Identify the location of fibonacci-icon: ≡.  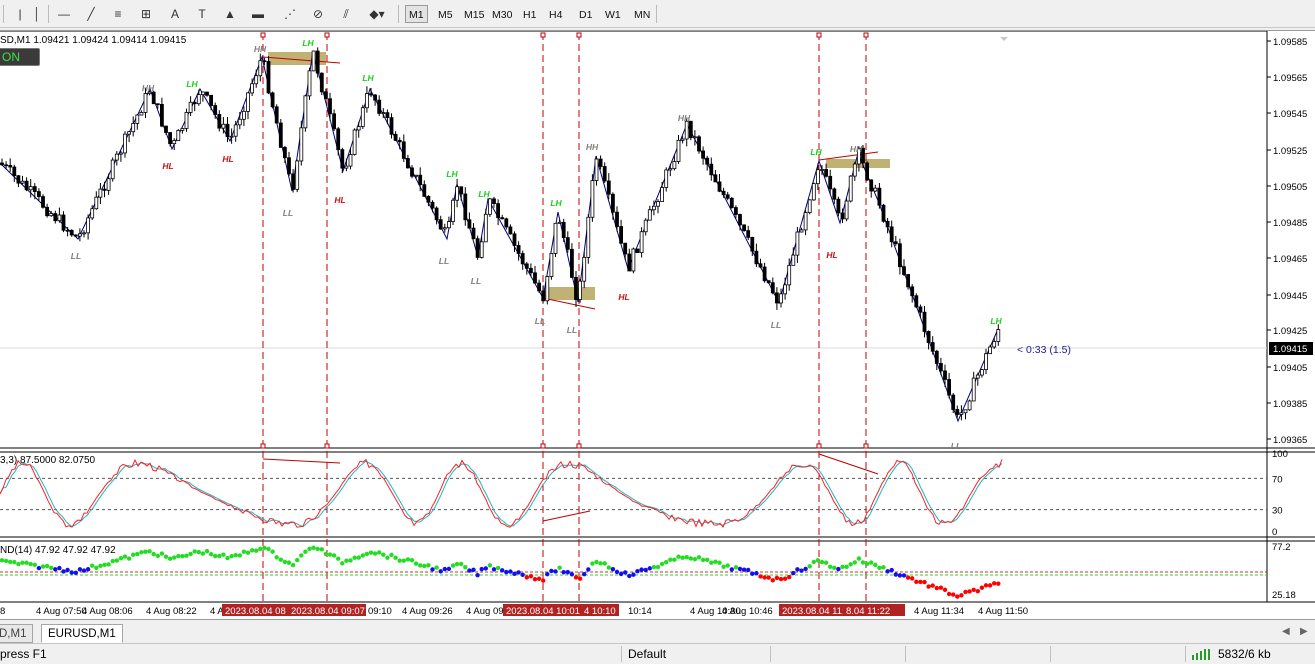
(118, 14).